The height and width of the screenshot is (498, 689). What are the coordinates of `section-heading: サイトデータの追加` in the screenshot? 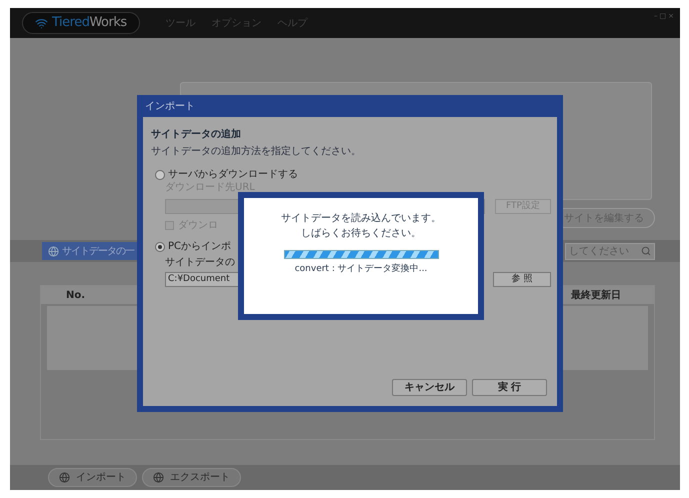 It's located at (196, 135).